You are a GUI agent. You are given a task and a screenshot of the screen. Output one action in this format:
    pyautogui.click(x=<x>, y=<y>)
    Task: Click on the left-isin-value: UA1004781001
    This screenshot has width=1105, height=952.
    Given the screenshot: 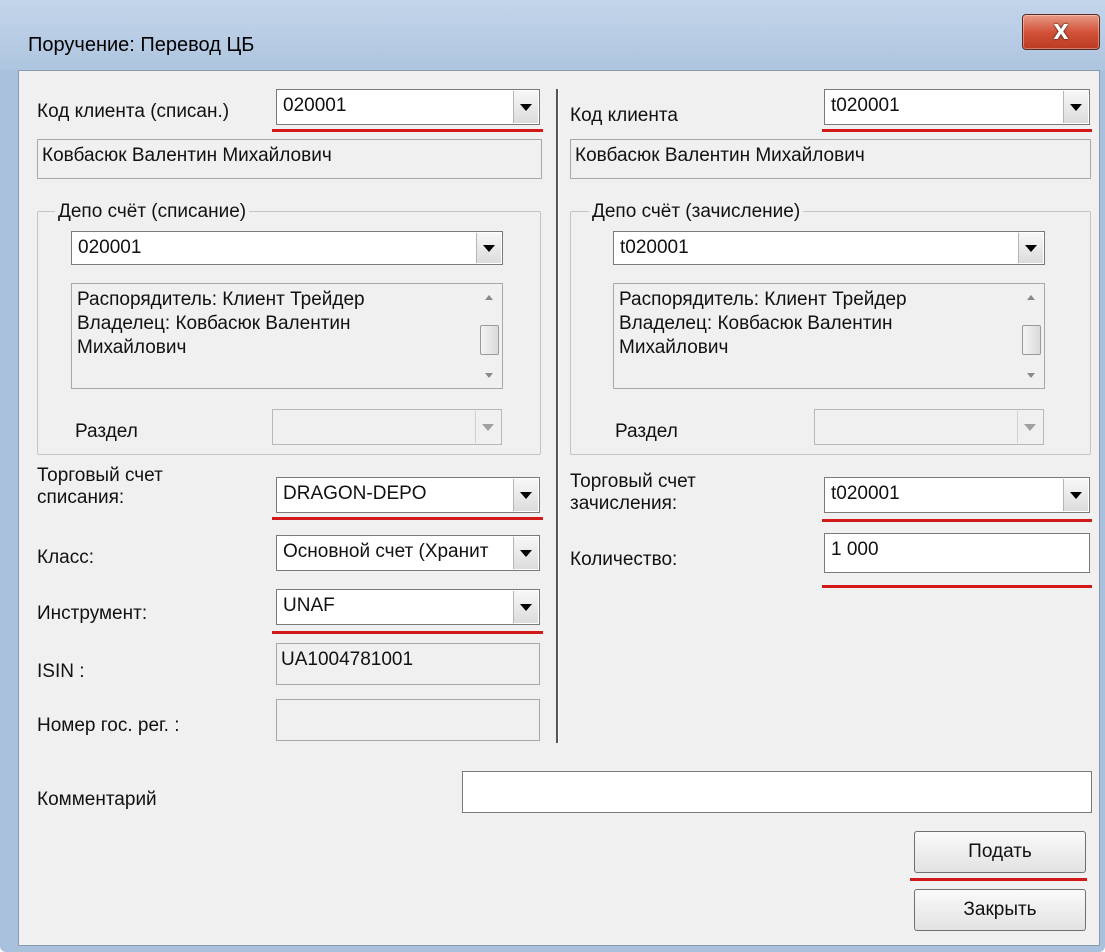 What is the action you would take?
    pyautogui.click(x=347, y=659)
    